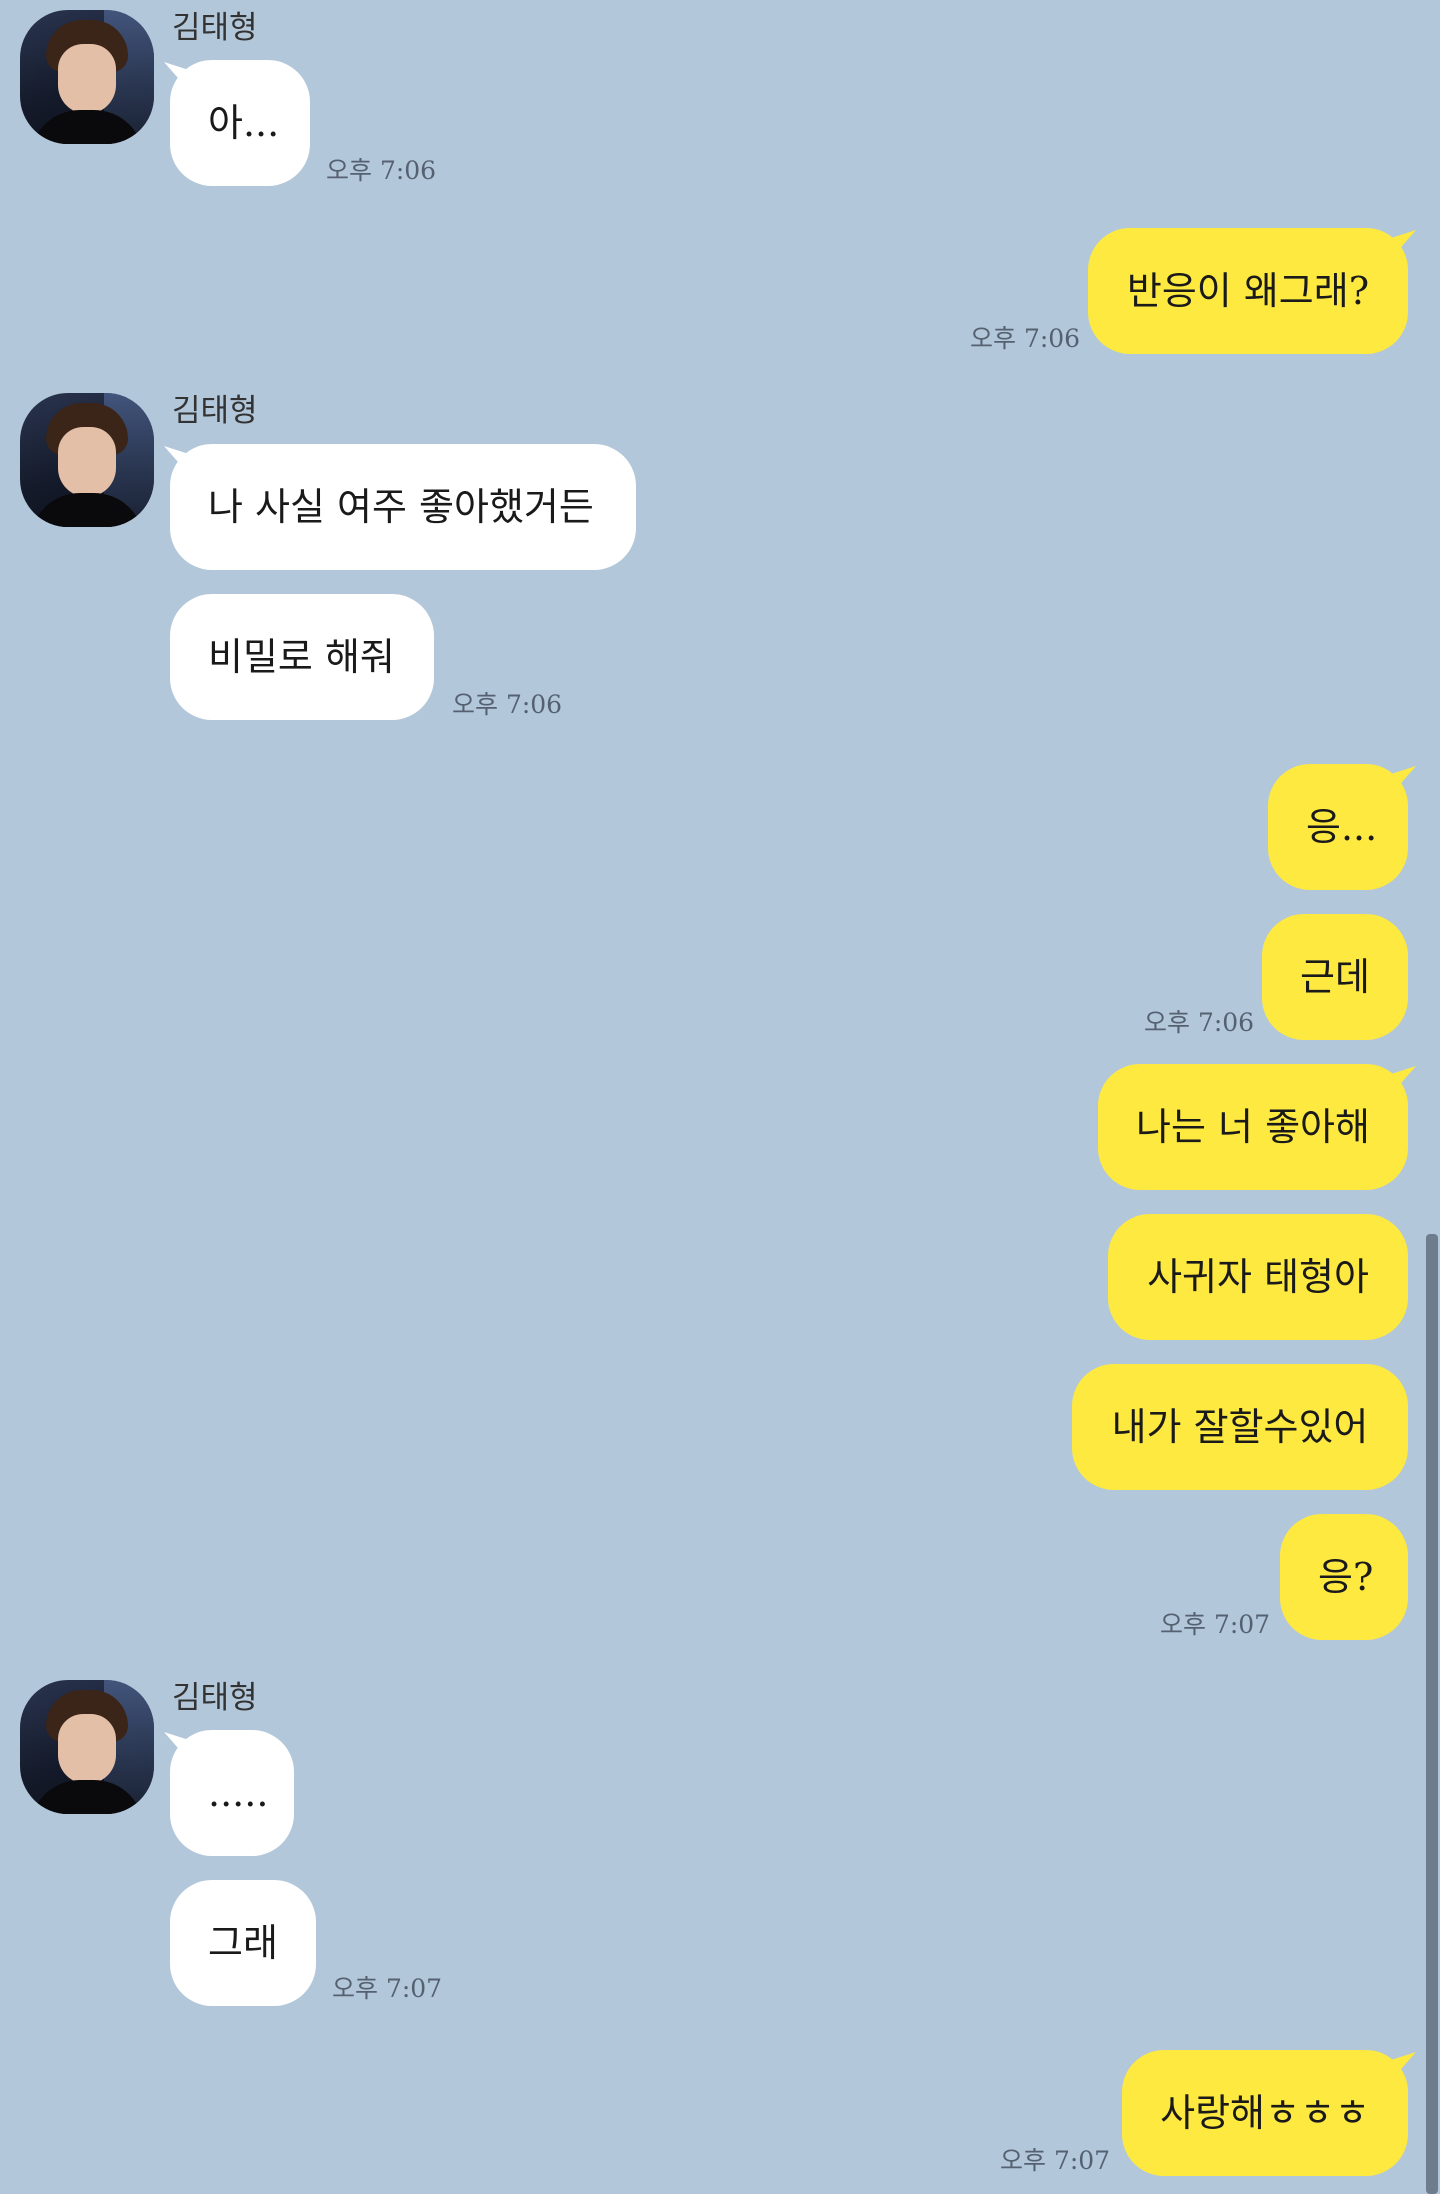 The image size is (1440, 2194). Describe the element at coordinates (1265, 2113) in the screenshot. I see `message-bubble-outgoing: 사랑해ㅎㅎㅎ` at that location.